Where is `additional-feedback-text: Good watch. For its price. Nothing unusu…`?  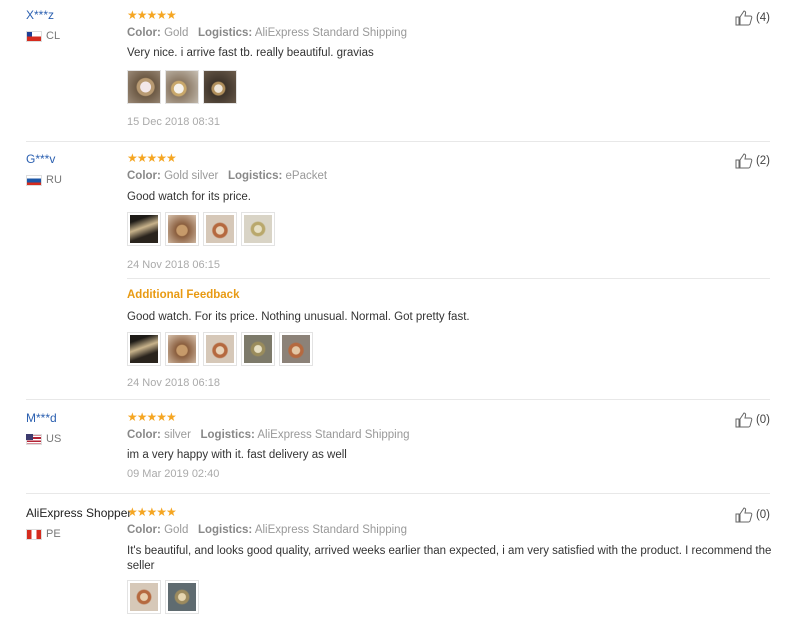
additional-feedback-text: Good watch. For its price. Nothing unusu… is located at coordinates (298, 317).